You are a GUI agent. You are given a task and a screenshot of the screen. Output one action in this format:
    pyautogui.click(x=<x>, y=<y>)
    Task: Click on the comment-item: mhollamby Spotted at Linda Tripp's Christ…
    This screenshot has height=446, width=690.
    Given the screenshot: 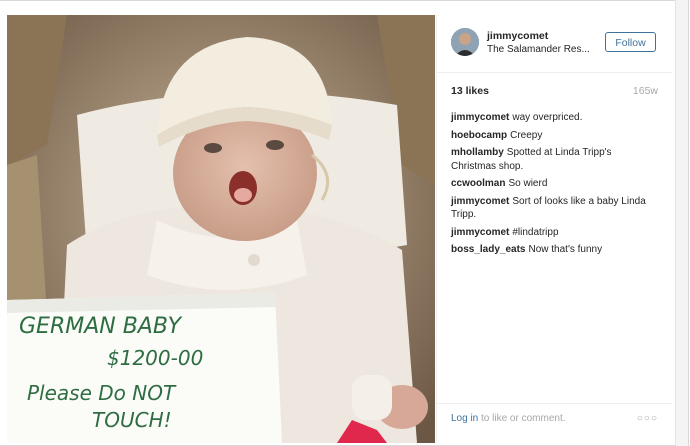 What is the action you would take?
    pyautogui.click(x=555, y=159)
    